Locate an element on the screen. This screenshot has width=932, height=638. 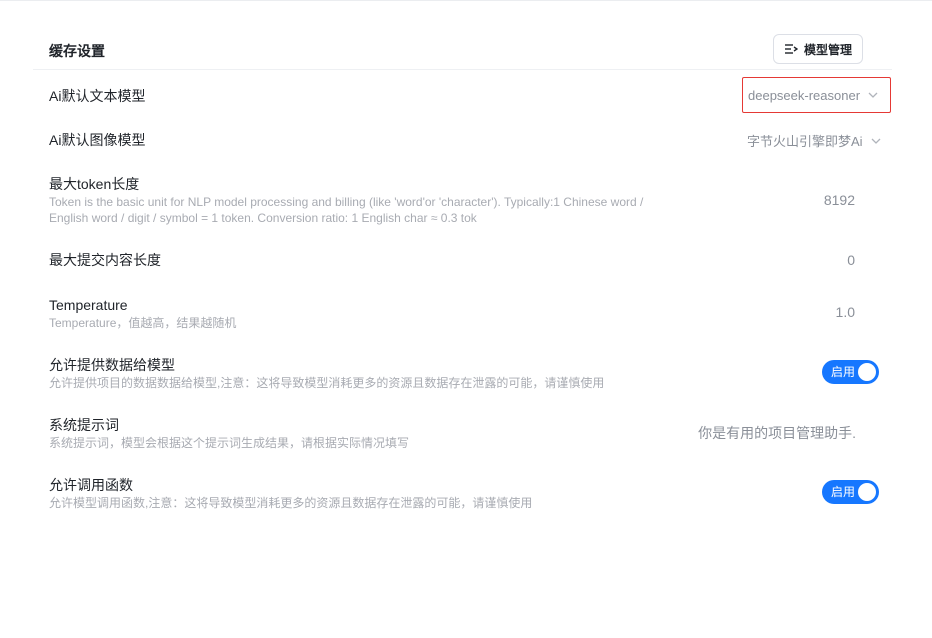
list-arrow-icon is located at coordinates (791, 49).